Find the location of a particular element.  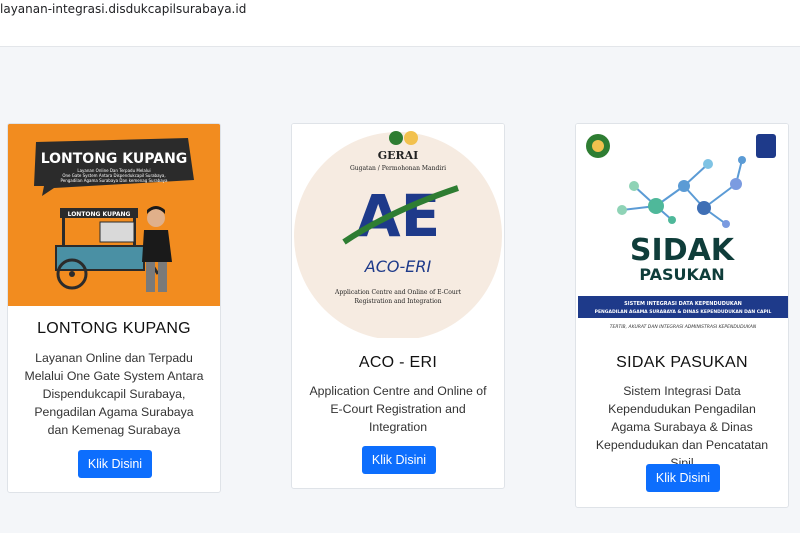

logo-word-2: PASUKAN is located at coordinates (681, 274).